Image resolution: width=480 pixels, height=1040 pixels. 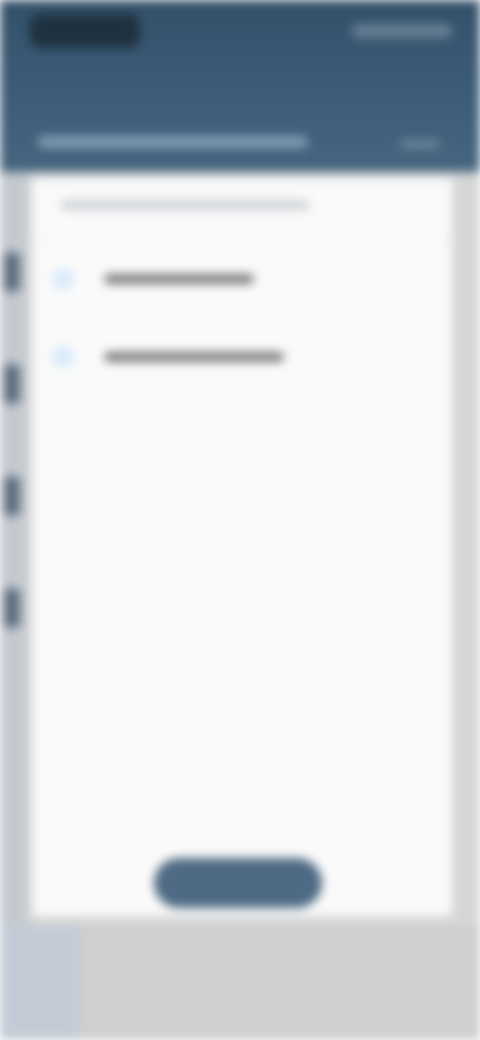 I want to click on background-page-strip, so click(x=14, y=606).